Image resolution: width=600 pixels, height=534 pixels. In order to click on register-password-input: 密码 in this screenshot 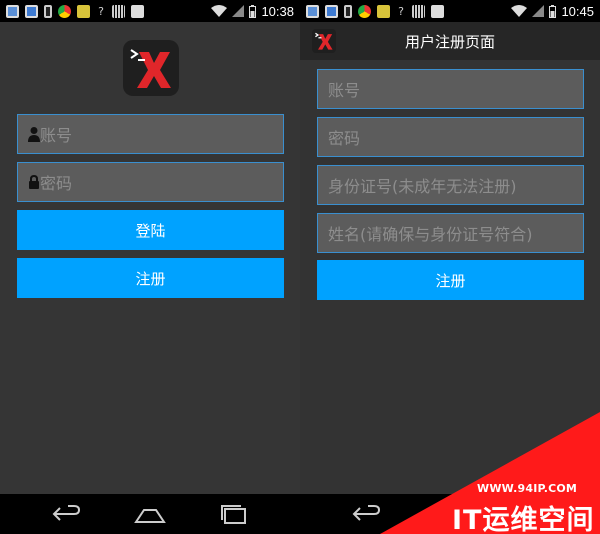, I will do `click(450, 137)`.